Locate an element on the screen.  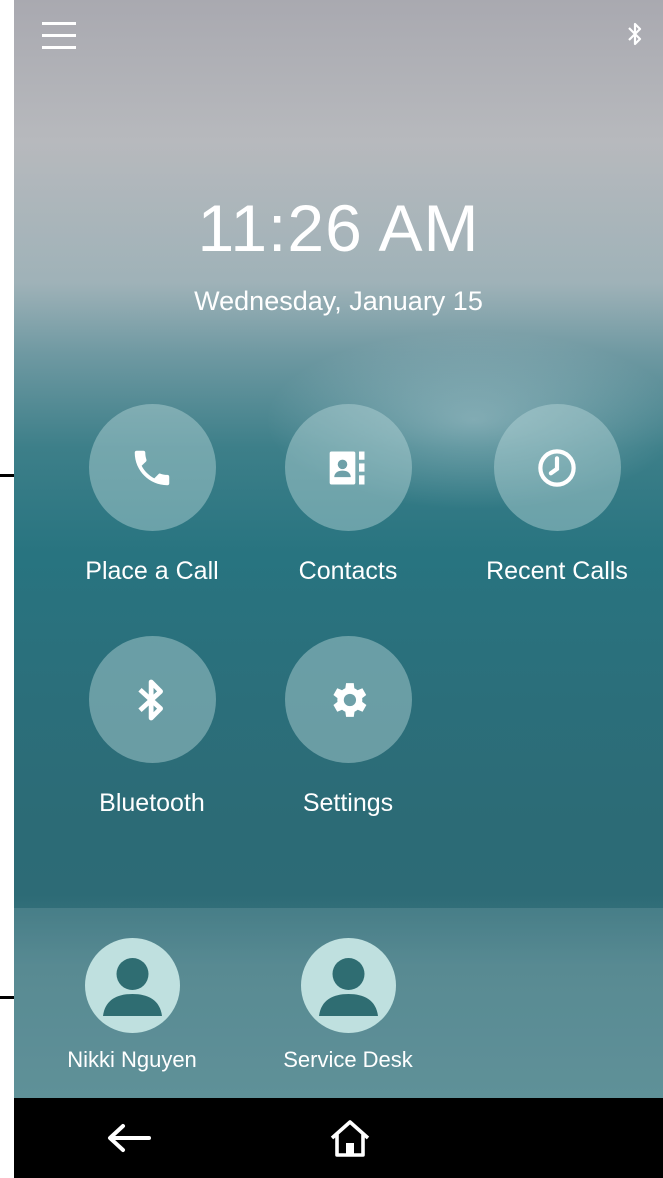
phone-icon is located at coordinates (152, 467).